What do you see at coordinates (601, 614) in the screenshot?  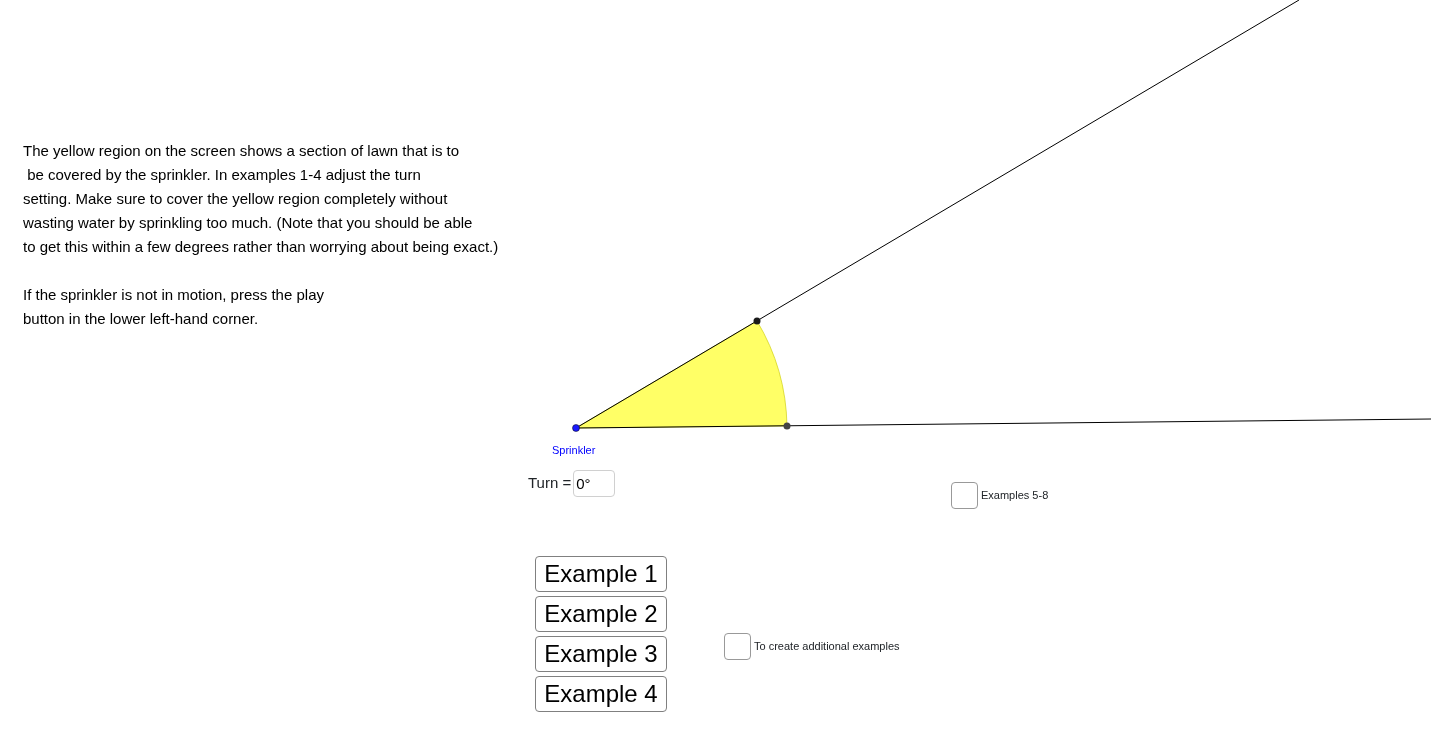 I see `example-button: Example 2` at bounding box center [601, 614].